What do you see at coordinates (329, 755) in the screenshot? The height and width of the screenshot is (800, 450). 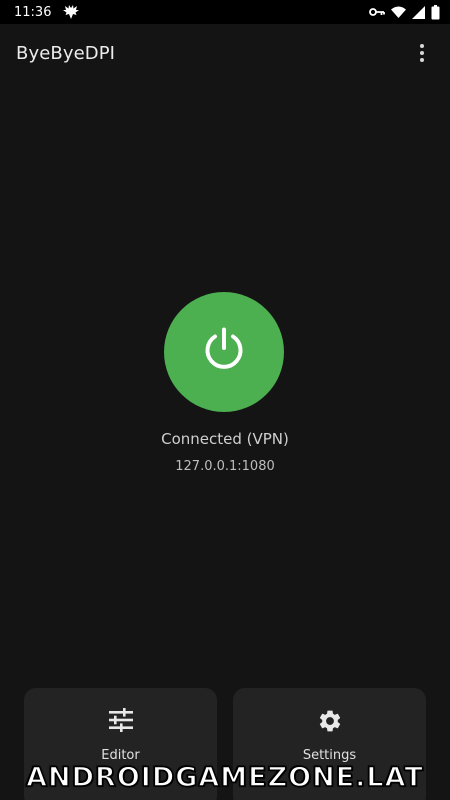 I see `settings-label: Settings` at bounding box center [329, 755].